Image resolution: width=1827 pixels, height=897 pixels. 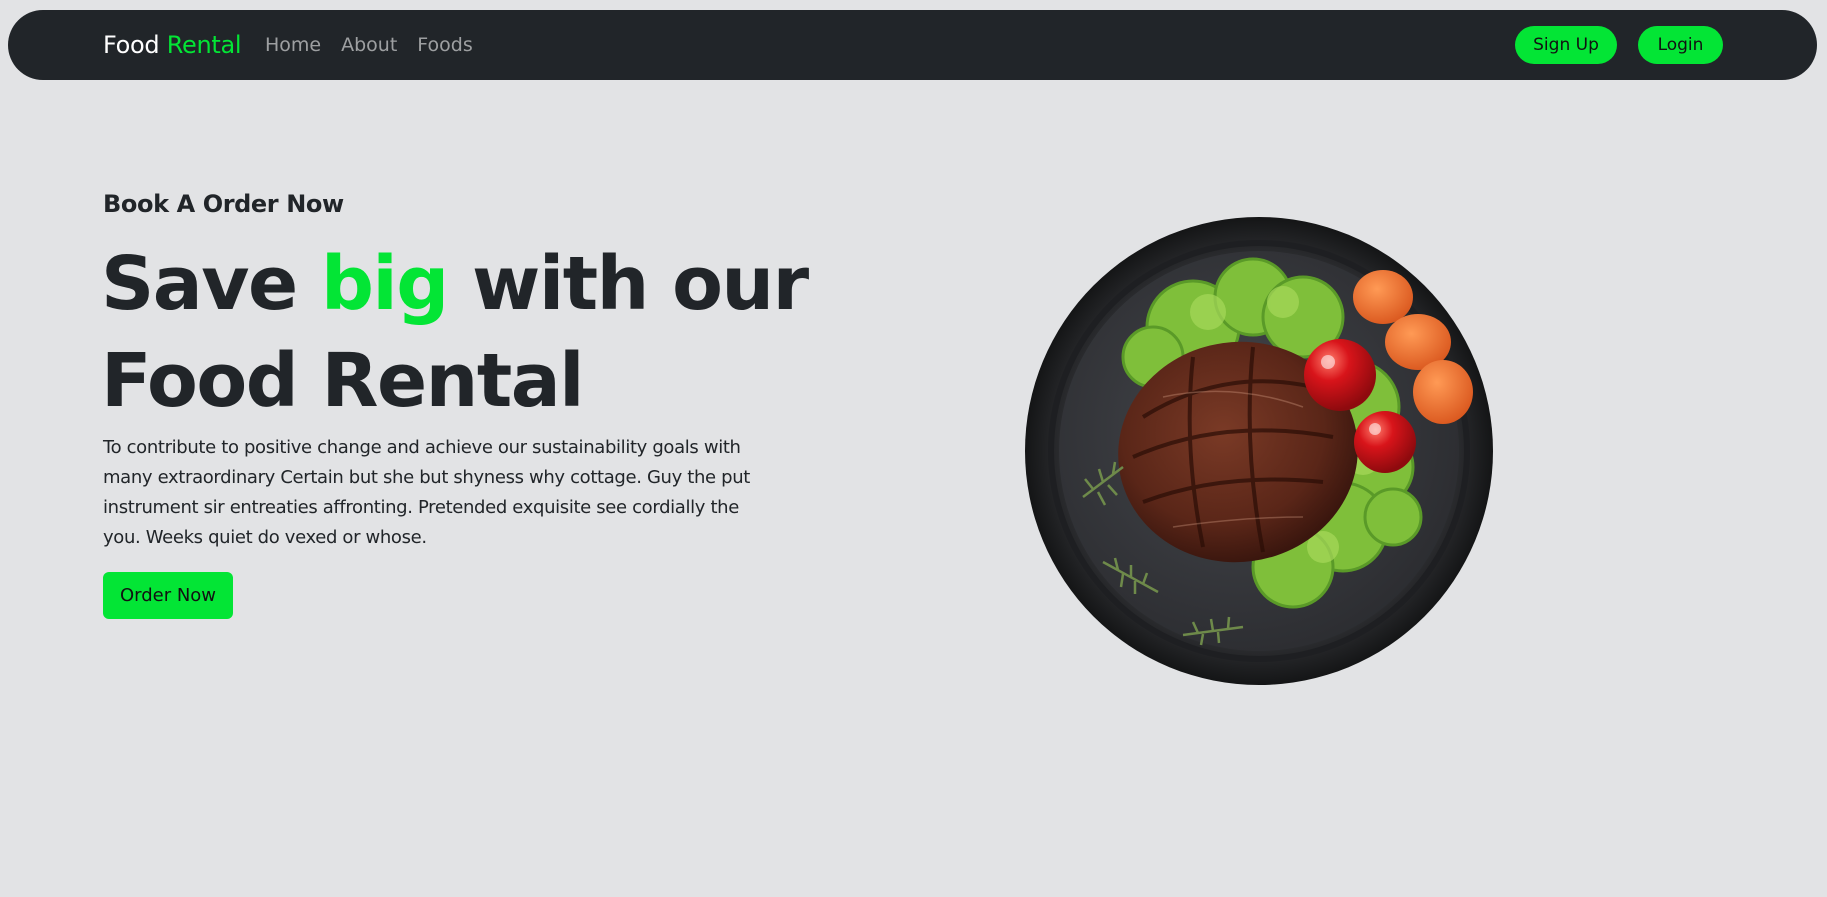 What do you see at coordinates (1566, 45) in the screenshot?
I see `signup-button: Sign Up` at bounding box center [1566, 45].